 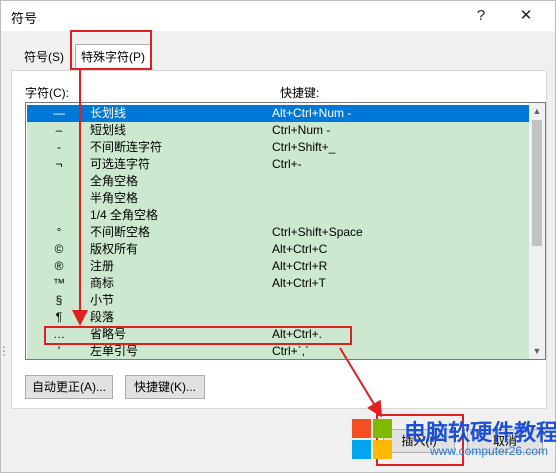 I want to click on row-name: 长划线, so click(x=108, y=113).